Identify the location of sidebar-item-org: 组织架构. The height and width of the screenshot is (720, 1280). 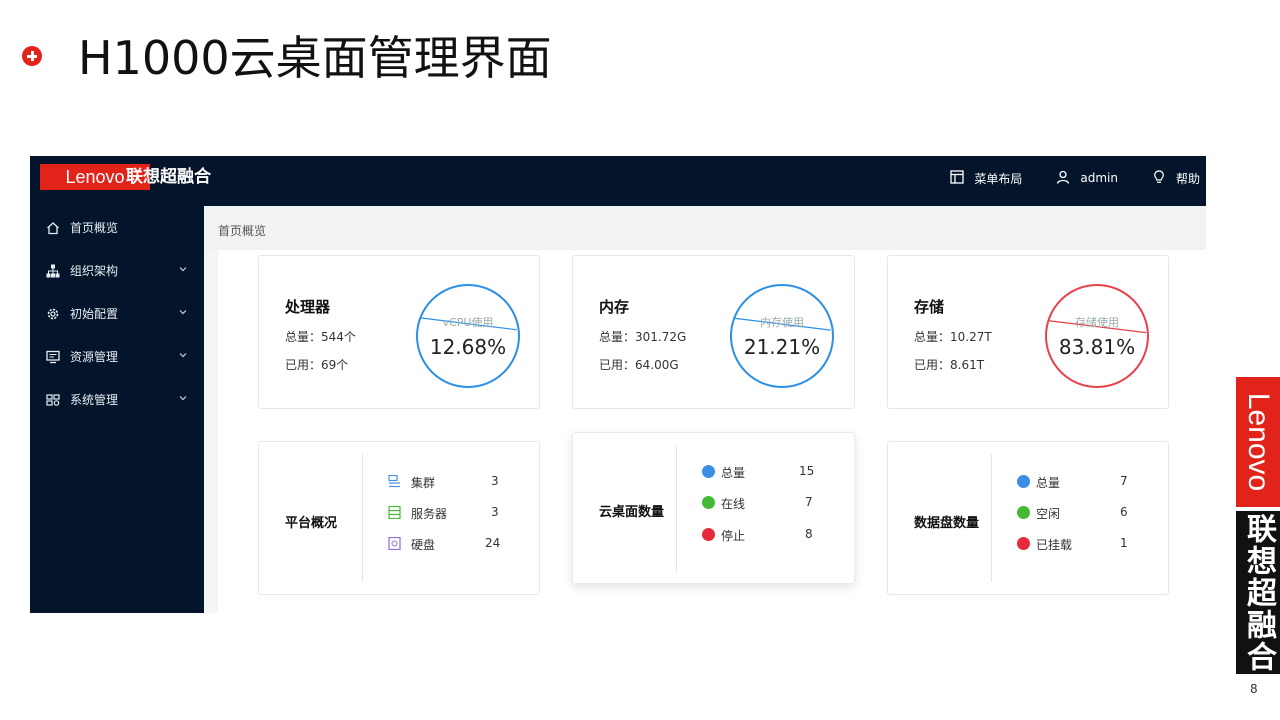
(117, 270).